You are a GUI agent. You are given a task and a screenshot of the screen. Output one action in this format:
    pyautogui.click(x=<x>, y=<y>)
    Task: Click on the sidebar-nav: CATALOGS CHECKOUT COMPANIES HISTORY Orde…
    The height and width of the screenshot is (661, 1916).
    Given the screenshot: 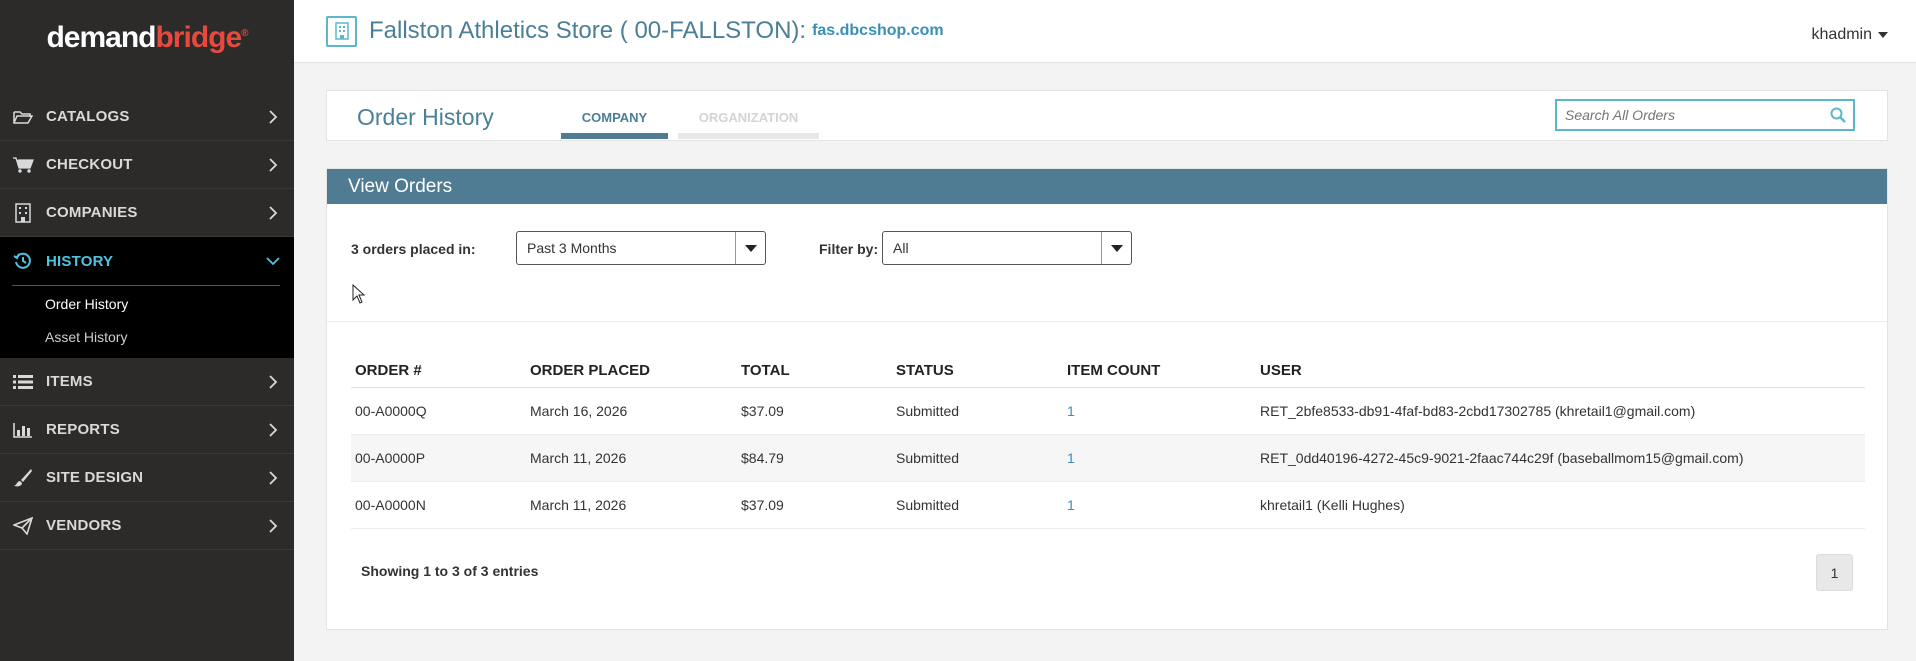 What is the action you would take?
    pyautogui.click(x=147, y=321)
    